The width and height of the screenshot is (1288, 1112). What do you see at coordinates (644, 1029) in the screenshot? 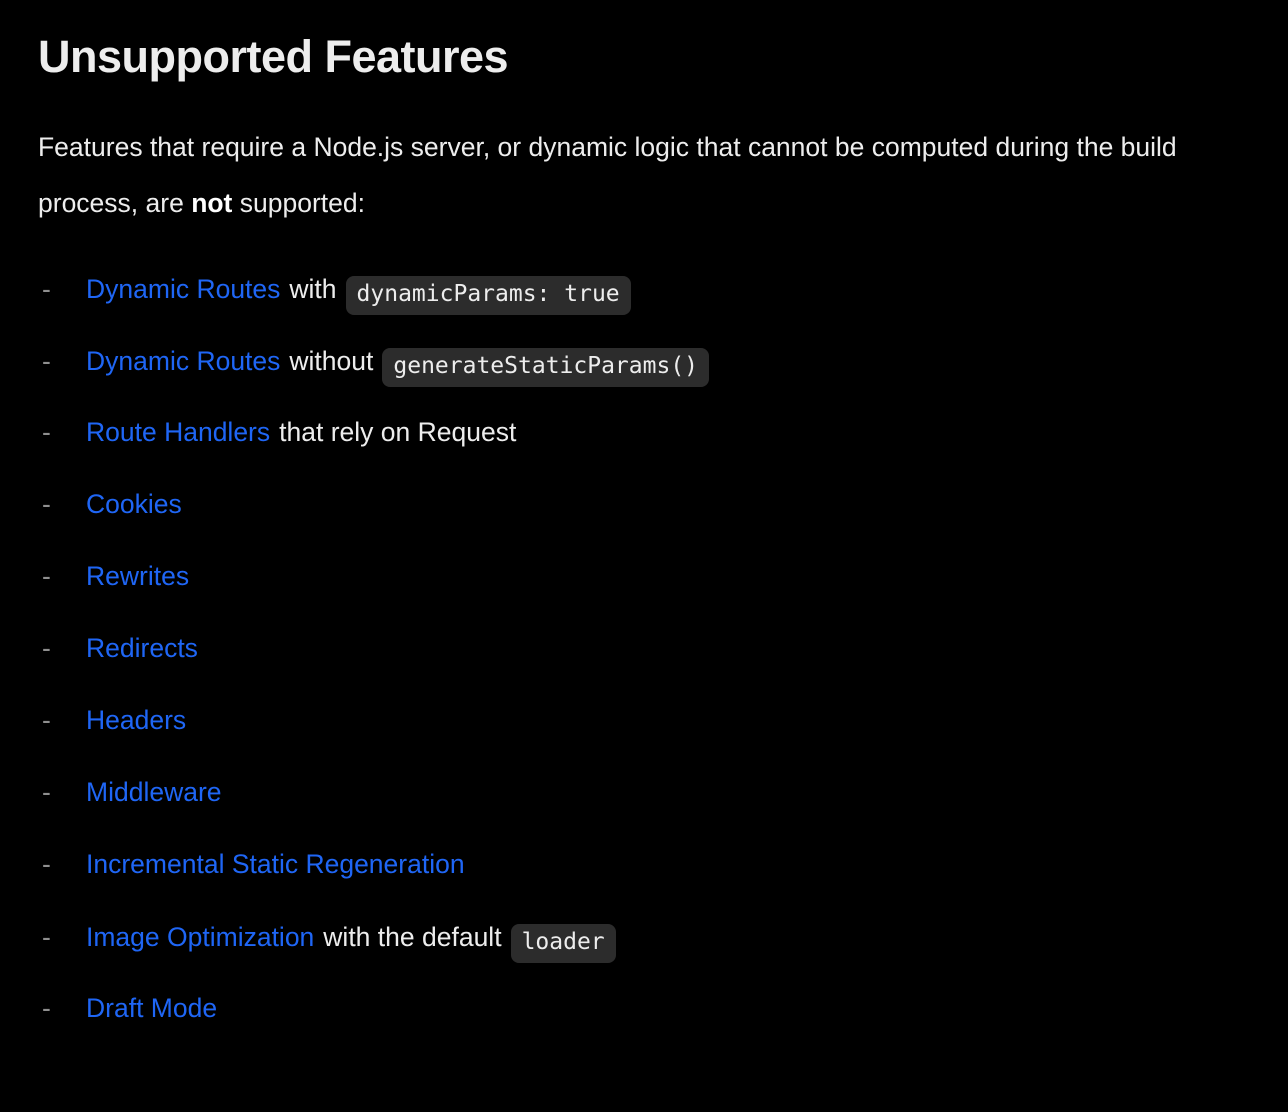
I see `list-item: - Draft Mode` at bounding box center [644, 1029].